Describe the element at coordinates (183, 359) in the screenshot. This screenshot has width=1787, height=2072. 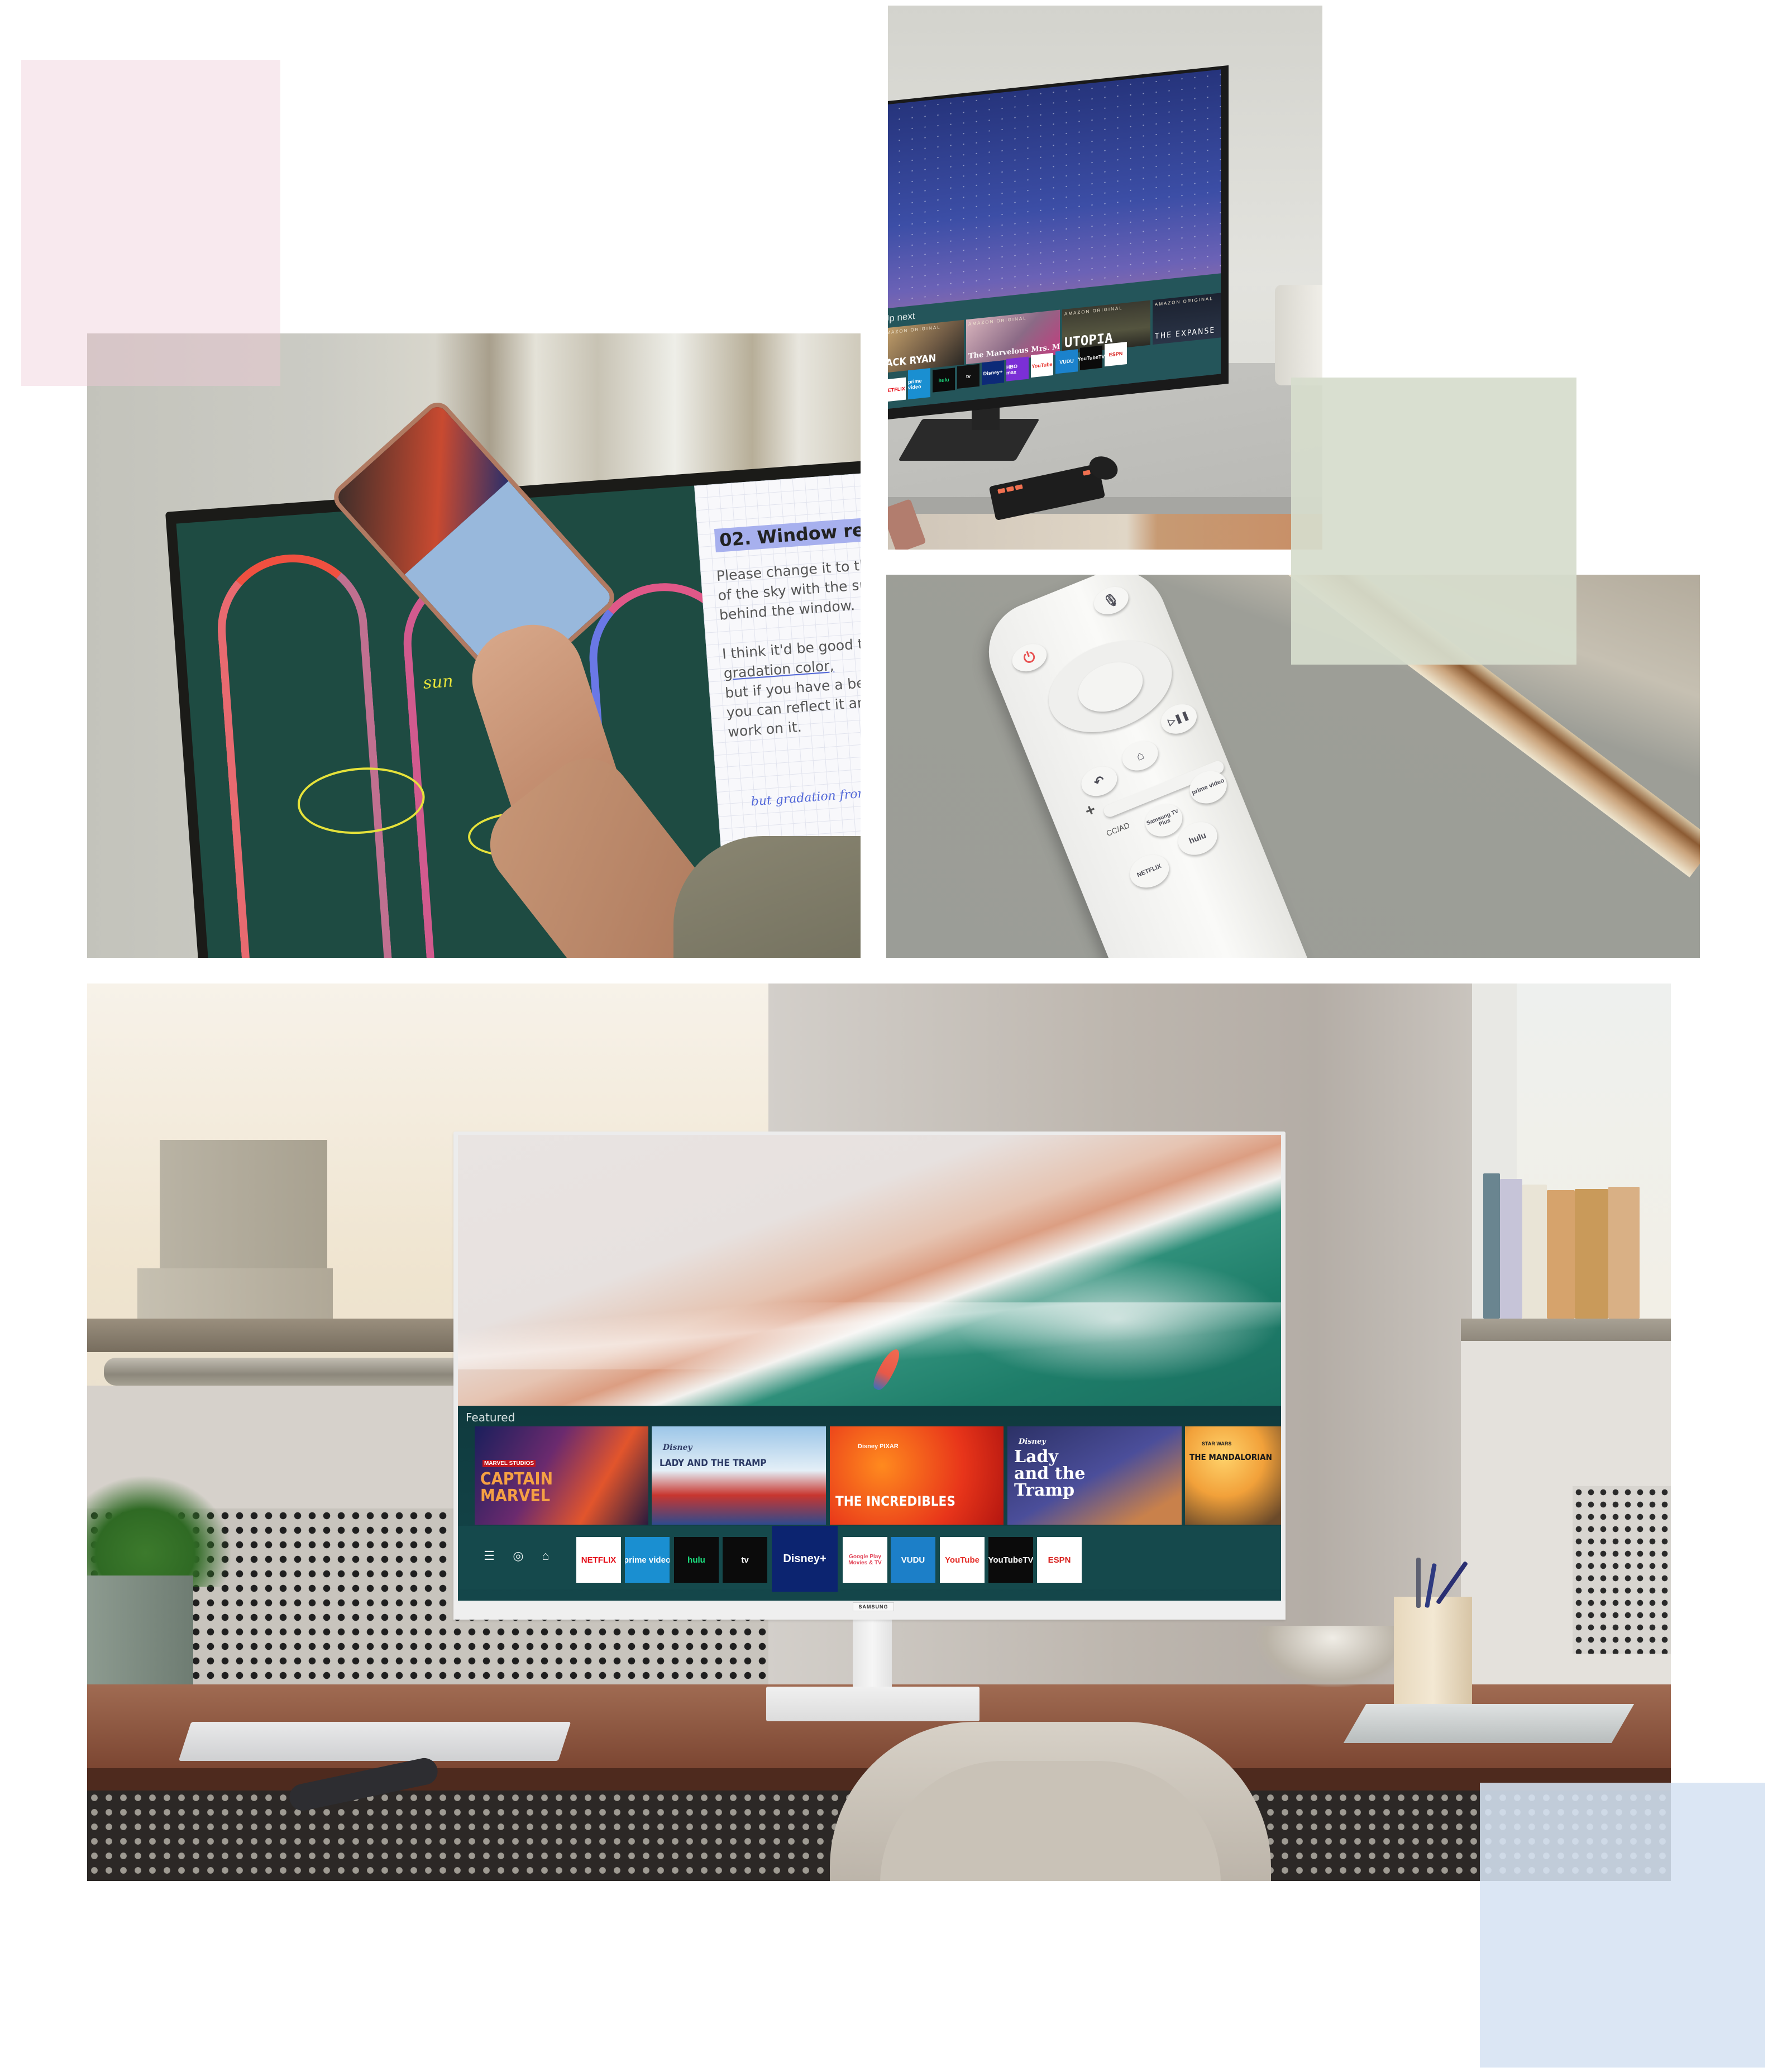
I see `pink-square-overlap` at that location.